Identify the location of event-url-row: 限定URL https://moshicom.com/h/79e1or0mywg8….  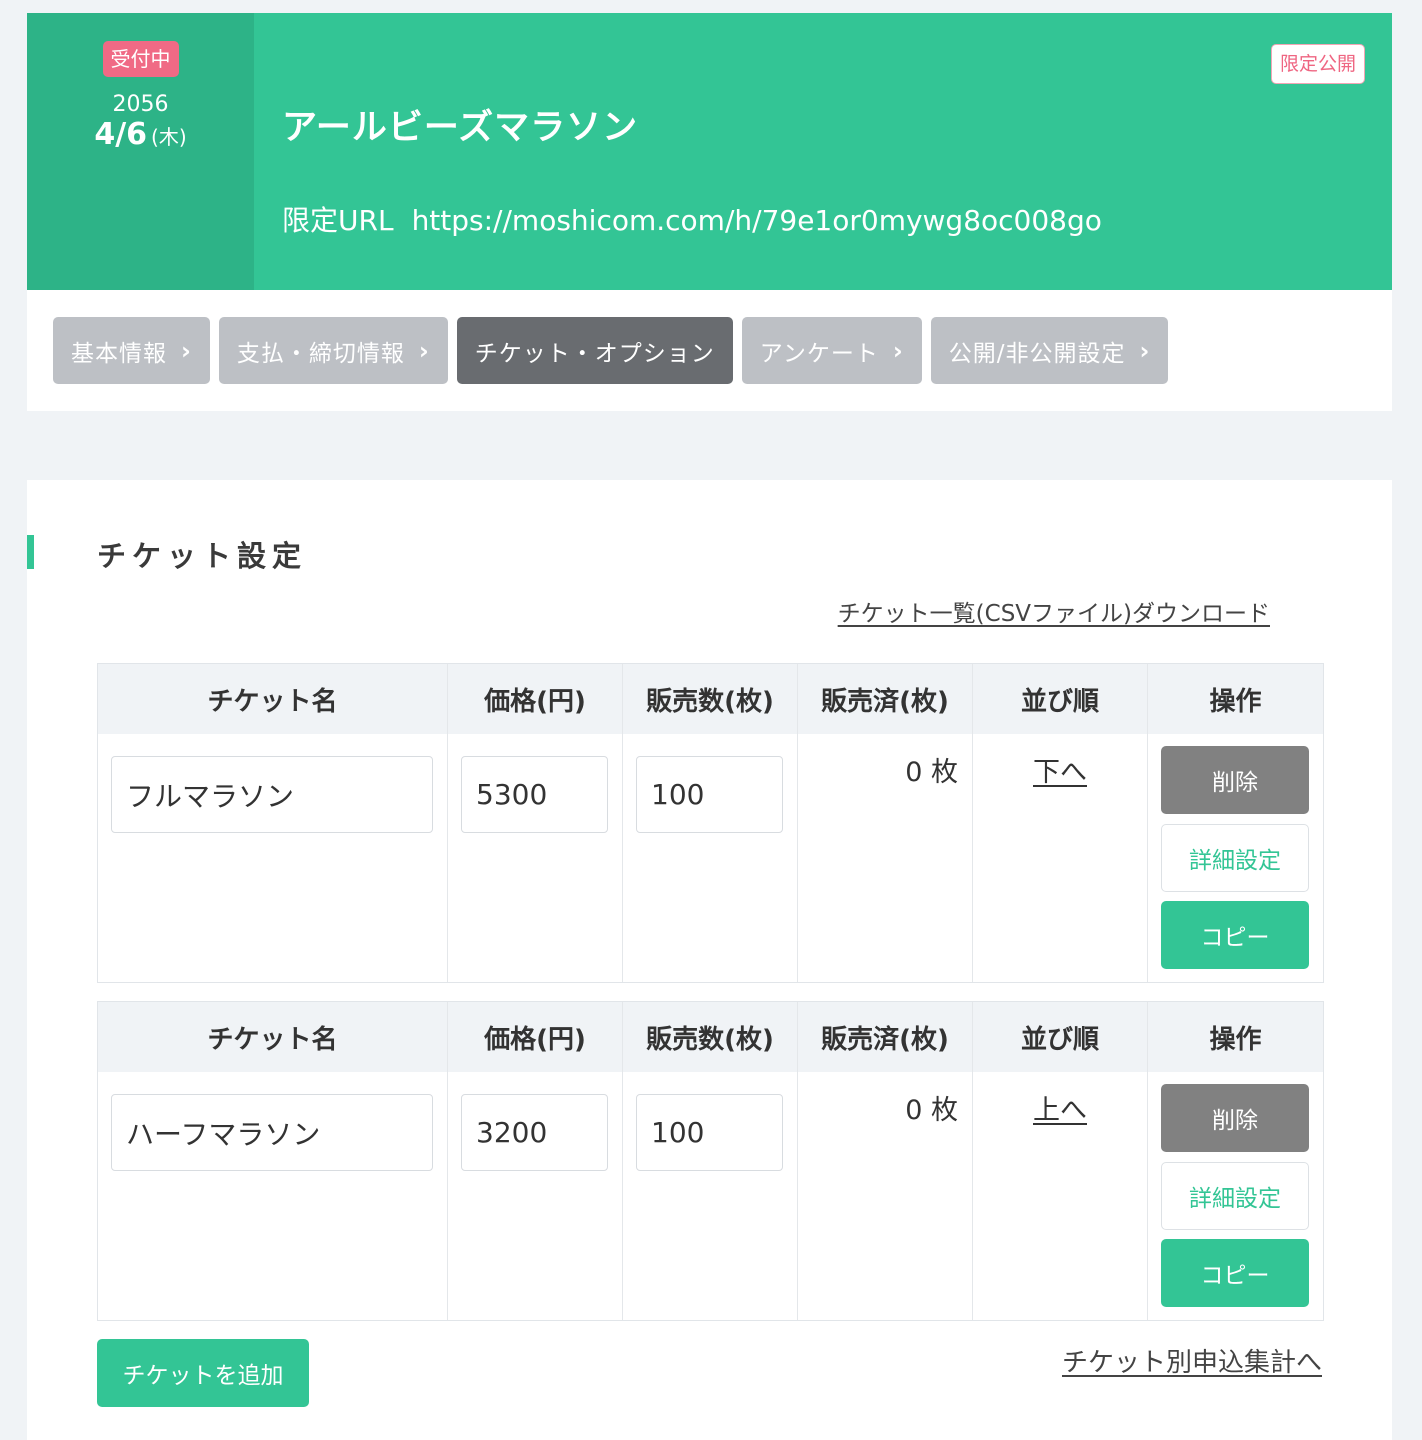
(692, 219).